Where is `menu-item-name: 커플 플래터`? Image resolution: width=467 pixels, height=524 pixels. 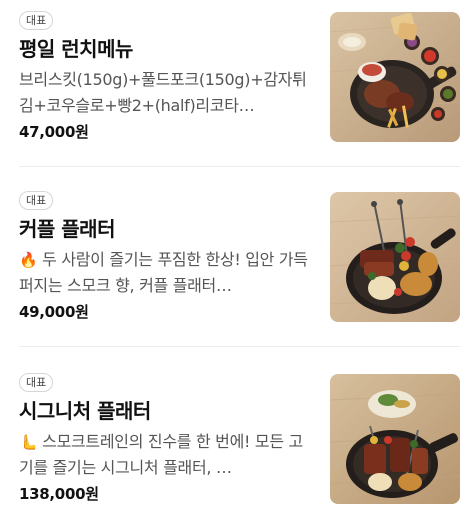
menu-item-name: 커플 플래터 is located at coordinates (67, 229).